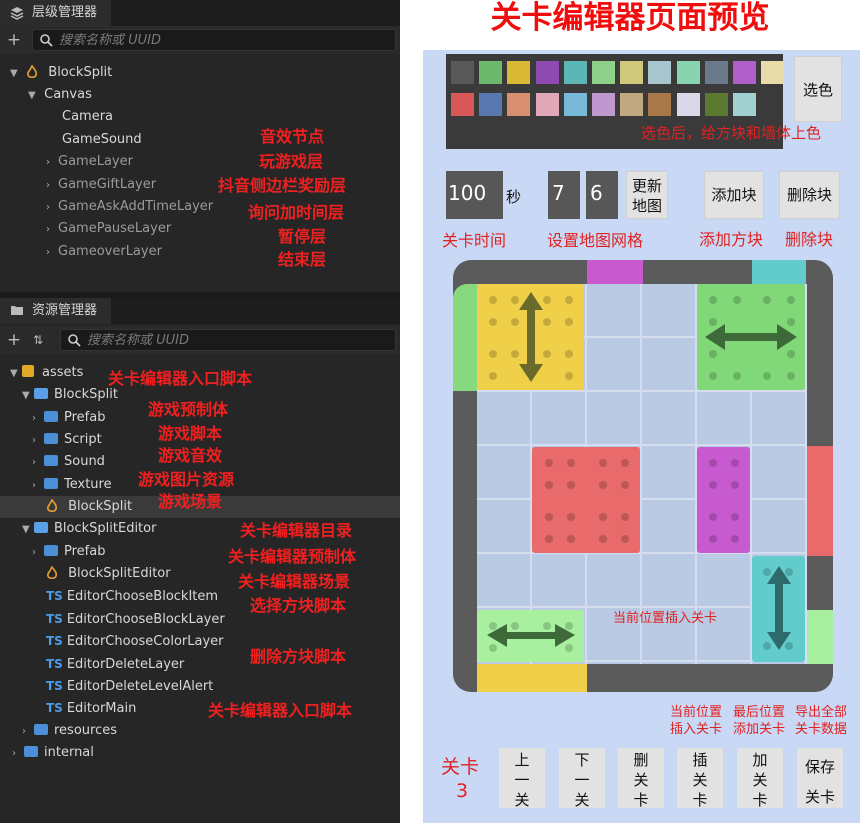 The height and width of the screenshot is (823, 860). What do you see at coordinates (723, 500) in the screenshot?
I see `block-purple` at bounding box center [723, 500].